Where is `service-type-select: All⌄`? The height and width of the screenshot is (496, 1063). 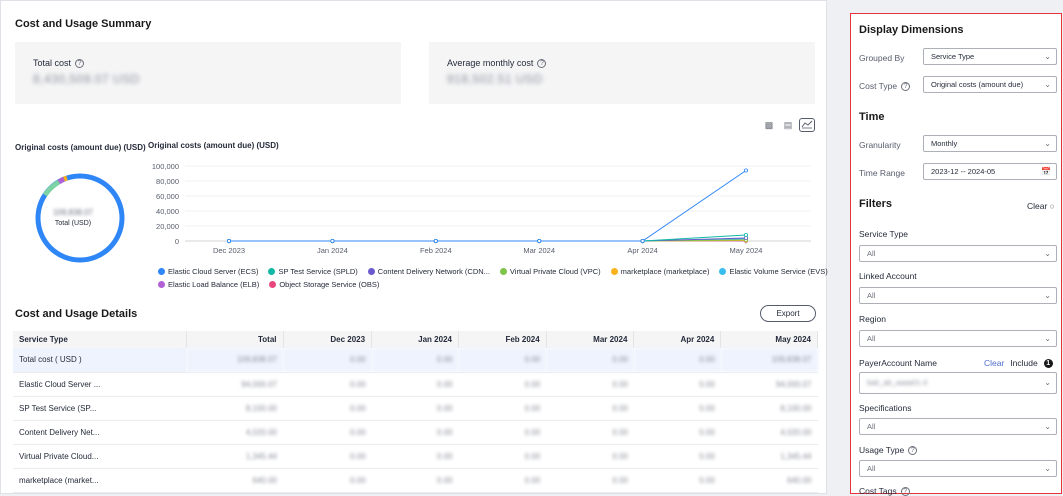
service-type-select: All⌄ is located at coordinates (958, 253).